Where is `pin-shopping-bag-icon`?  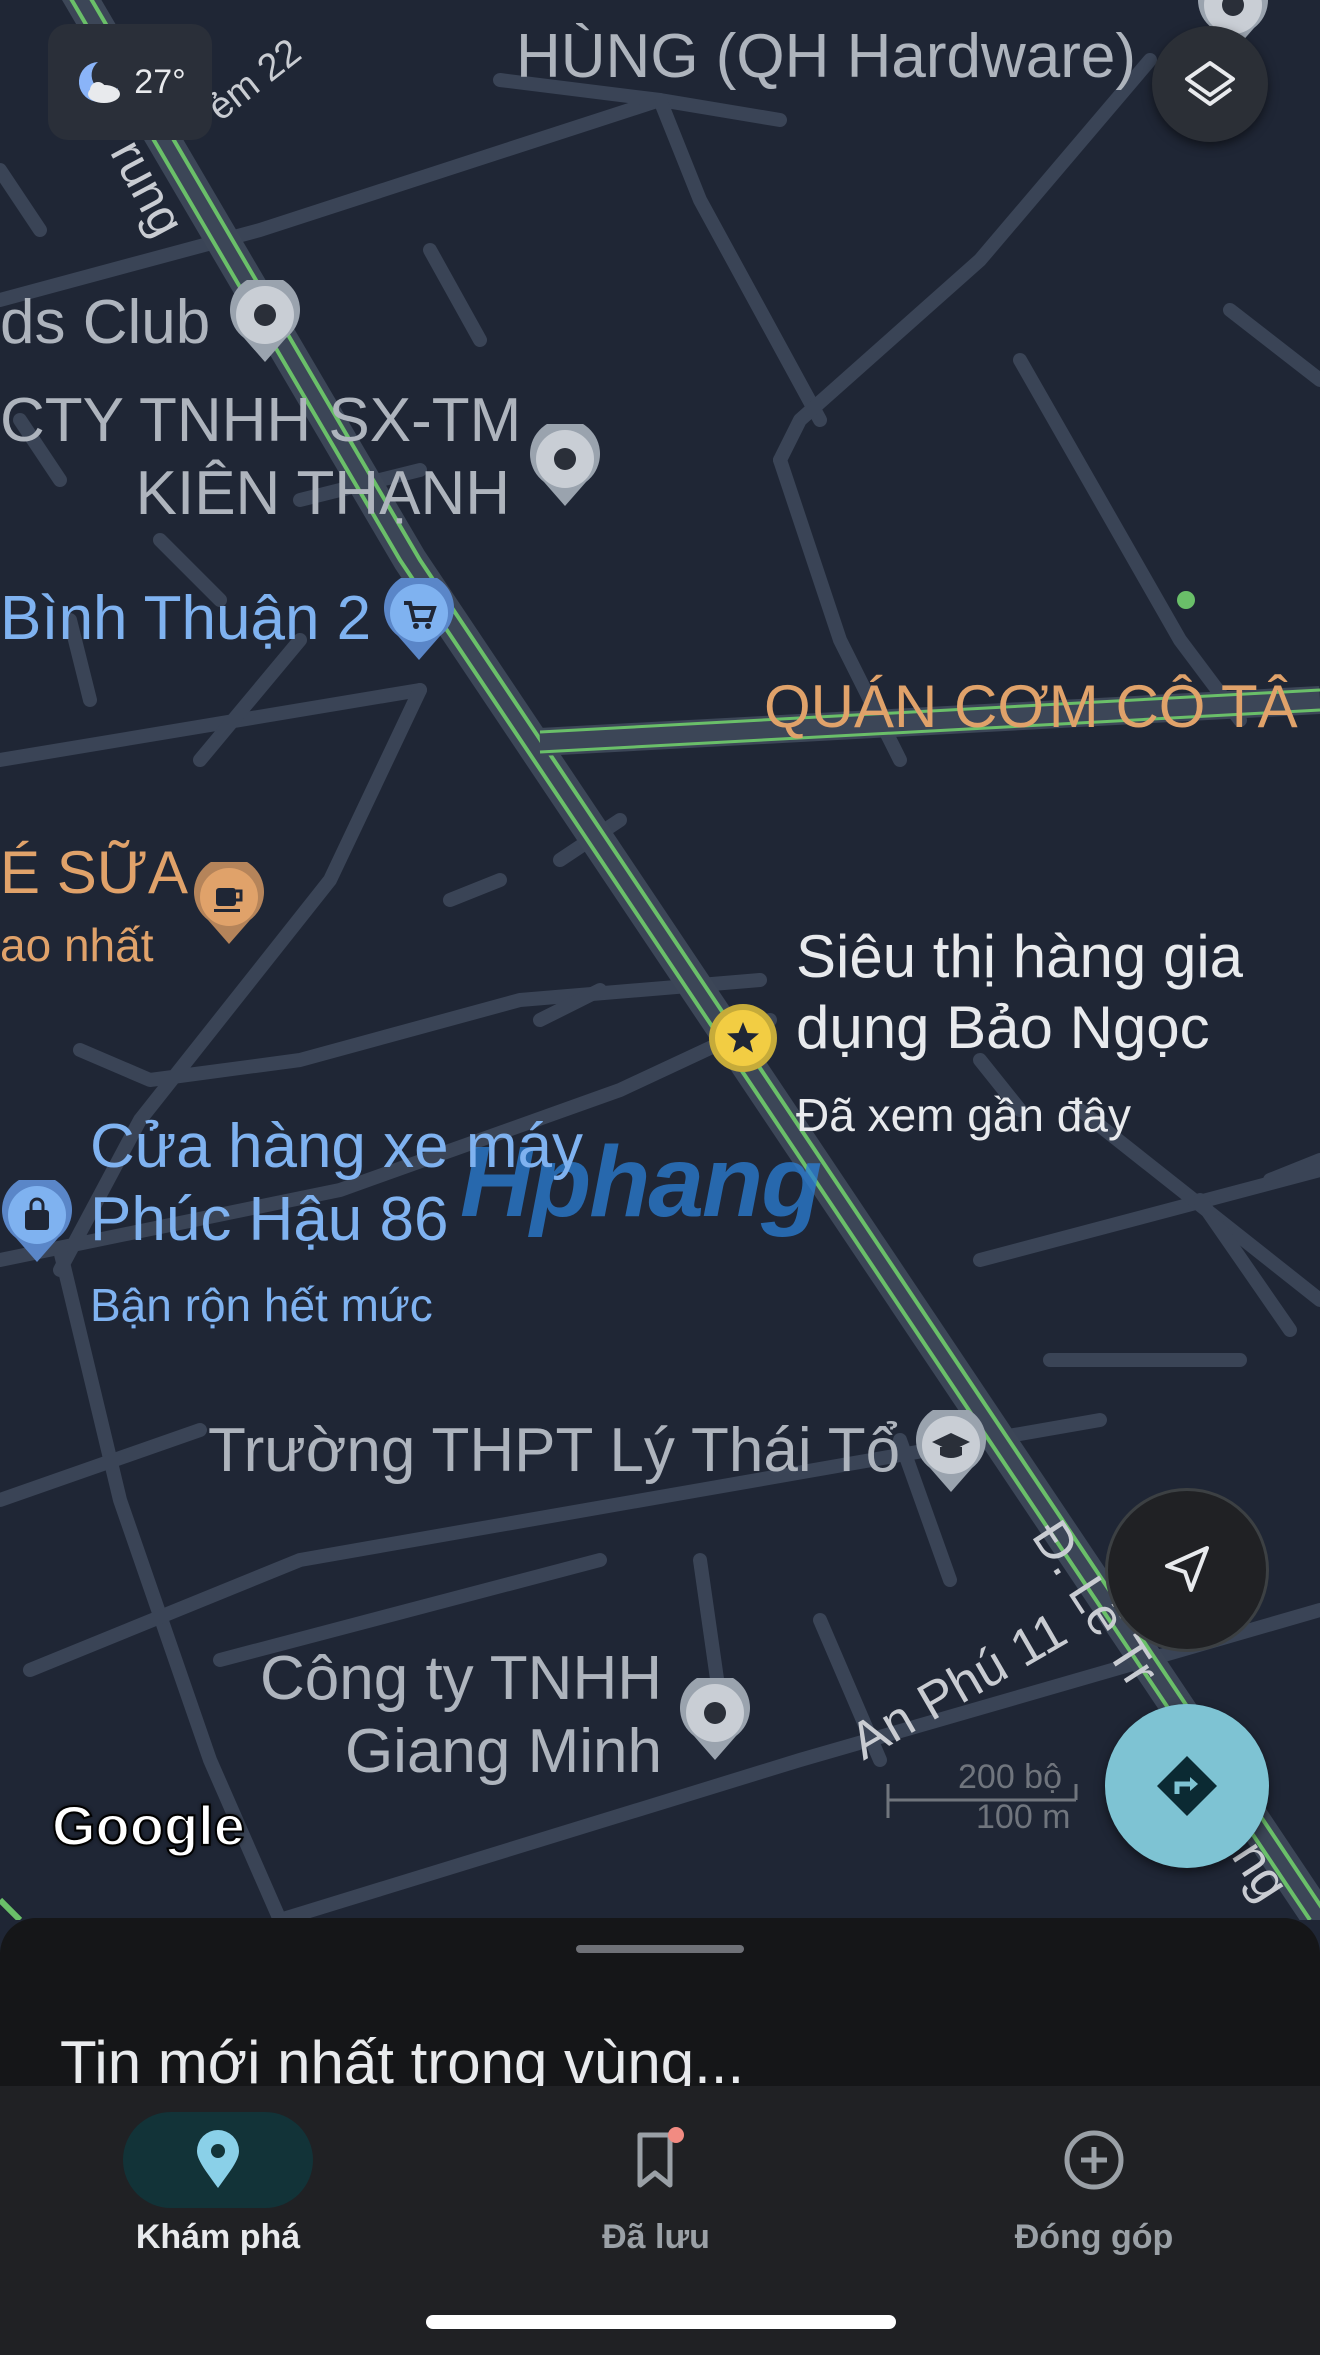
pin-shopping-bag-icon is located at coordinates (37, 1222).